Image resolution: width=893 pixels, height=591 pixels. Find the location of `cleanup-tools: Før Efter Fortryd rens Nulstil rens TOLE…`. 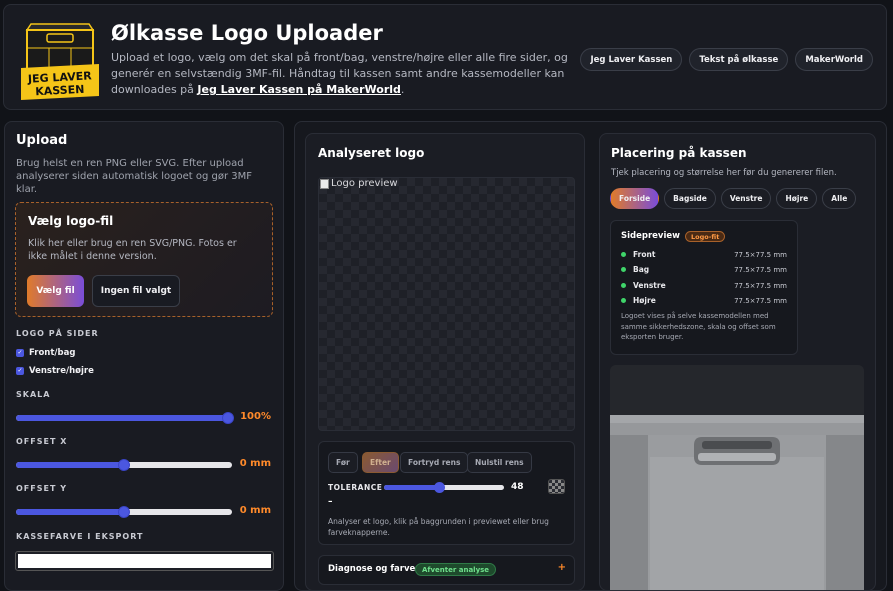

cleanup-tools: Før Efter Fortryd rens Nulstil rens TOLE… is located at coordinates (446, 493).